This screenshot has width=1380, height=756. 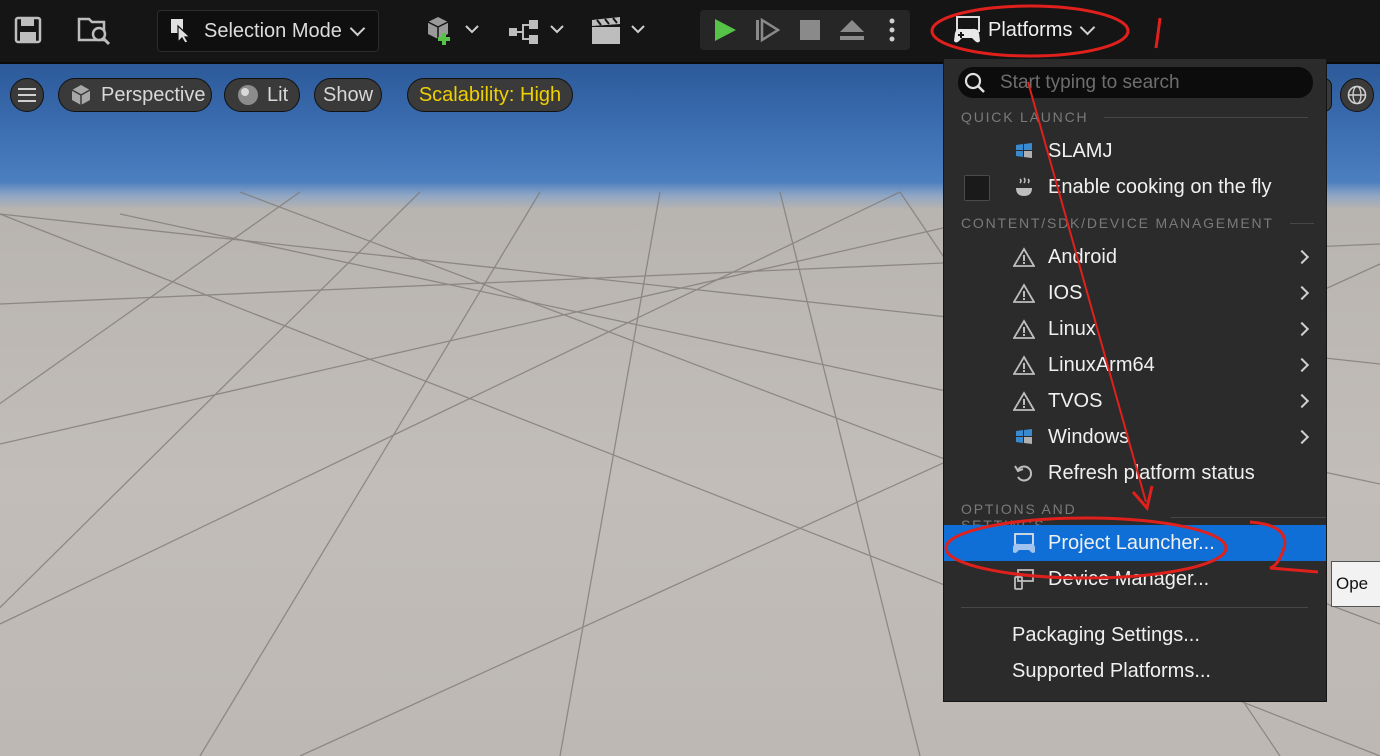 What do you see at coordinates (1101, 364) in the screenshot?
I see `menu-item-label: LinuxArm64` at bounding box center [1101, 364].